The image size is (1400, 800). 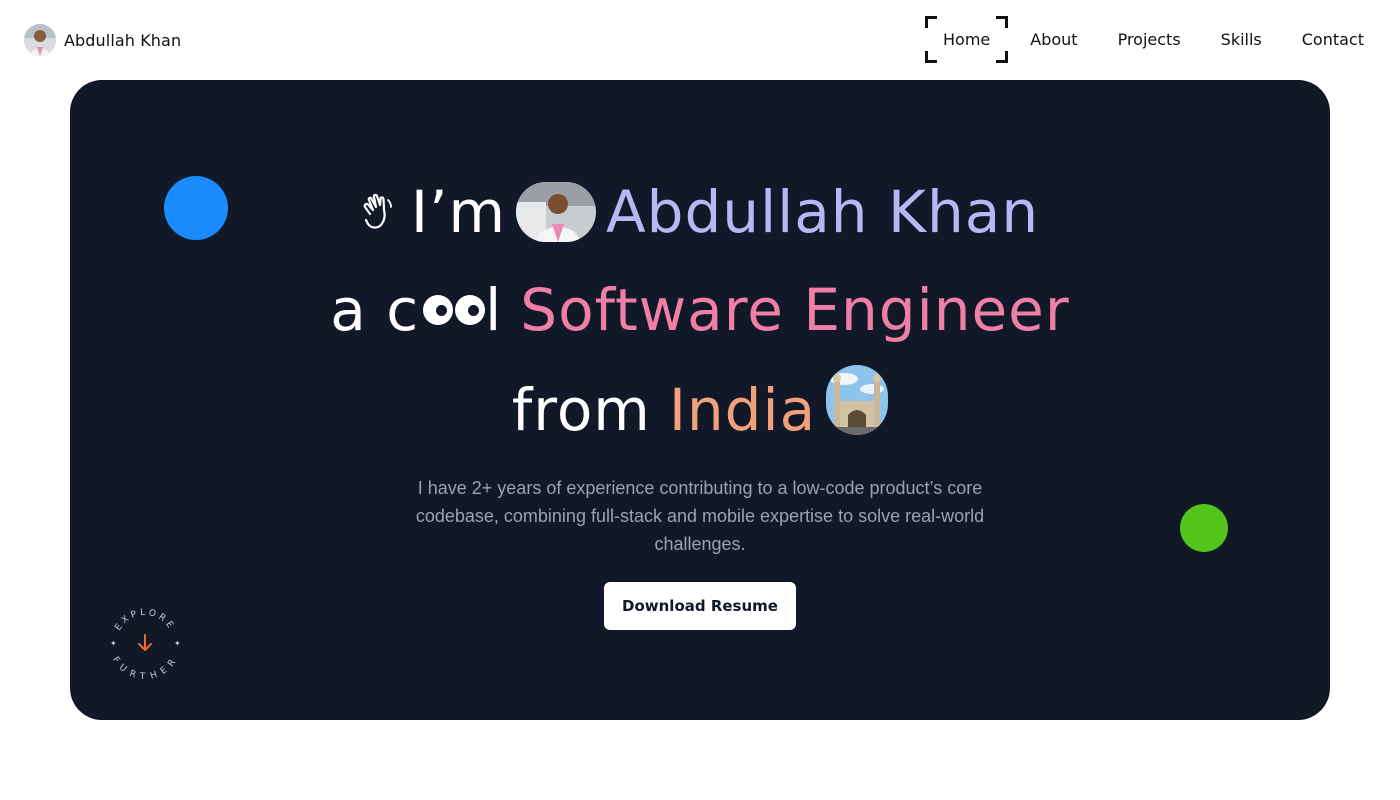 I want to click on hero-line-2: a c l Software Engineer, so click(x=700, y=310).